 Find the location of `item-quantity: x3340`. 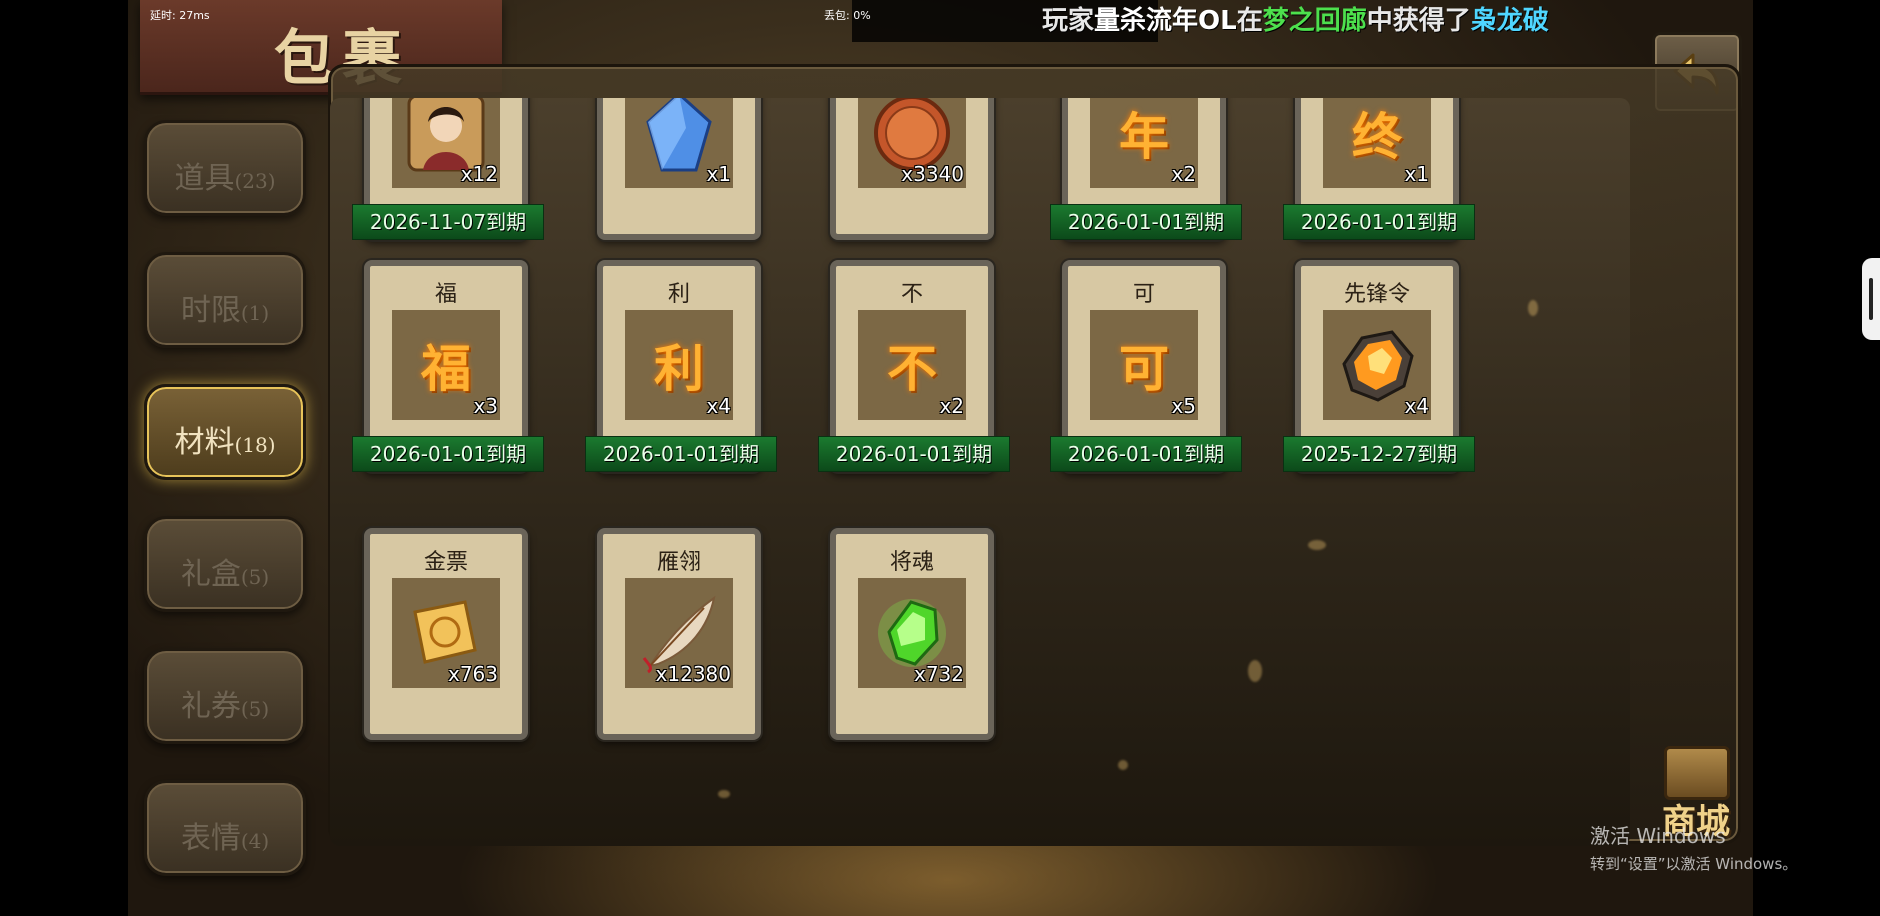

item-quantity: x3340 is located at coordinates (932, 174).